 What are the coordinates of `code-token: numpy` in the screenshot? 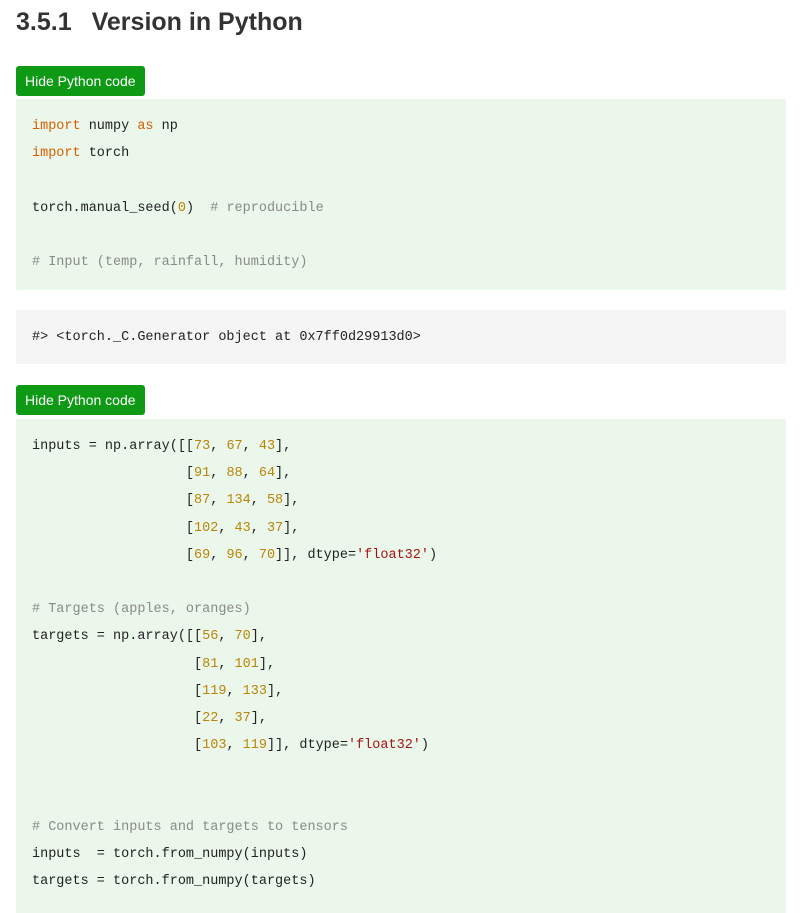 It's located at (109, 126).